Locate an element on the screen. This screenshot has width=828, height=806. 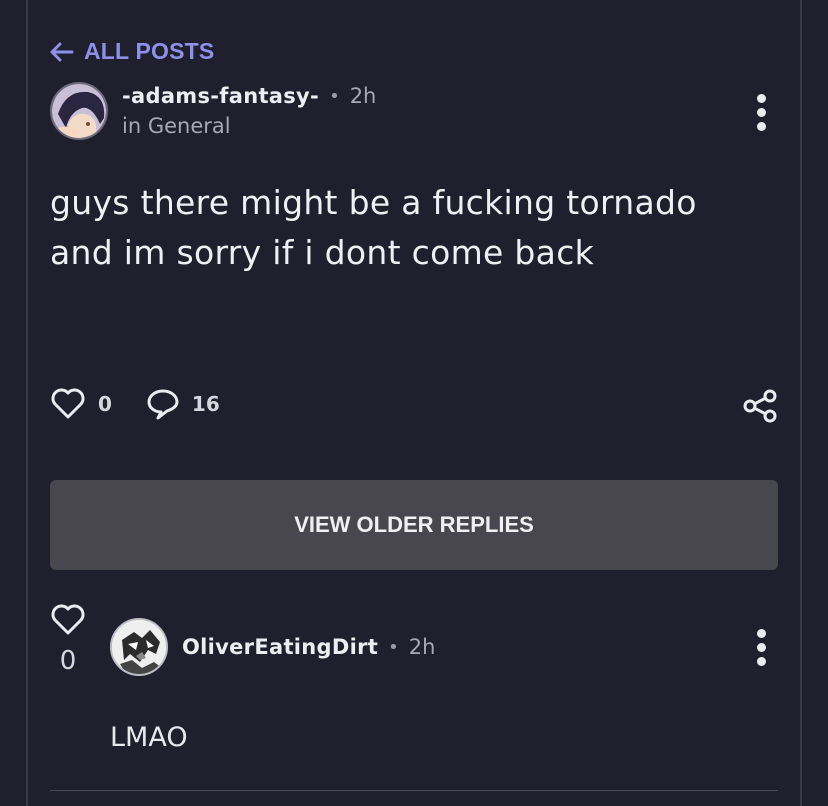
reply-divider is located at coordinates (414, 790).